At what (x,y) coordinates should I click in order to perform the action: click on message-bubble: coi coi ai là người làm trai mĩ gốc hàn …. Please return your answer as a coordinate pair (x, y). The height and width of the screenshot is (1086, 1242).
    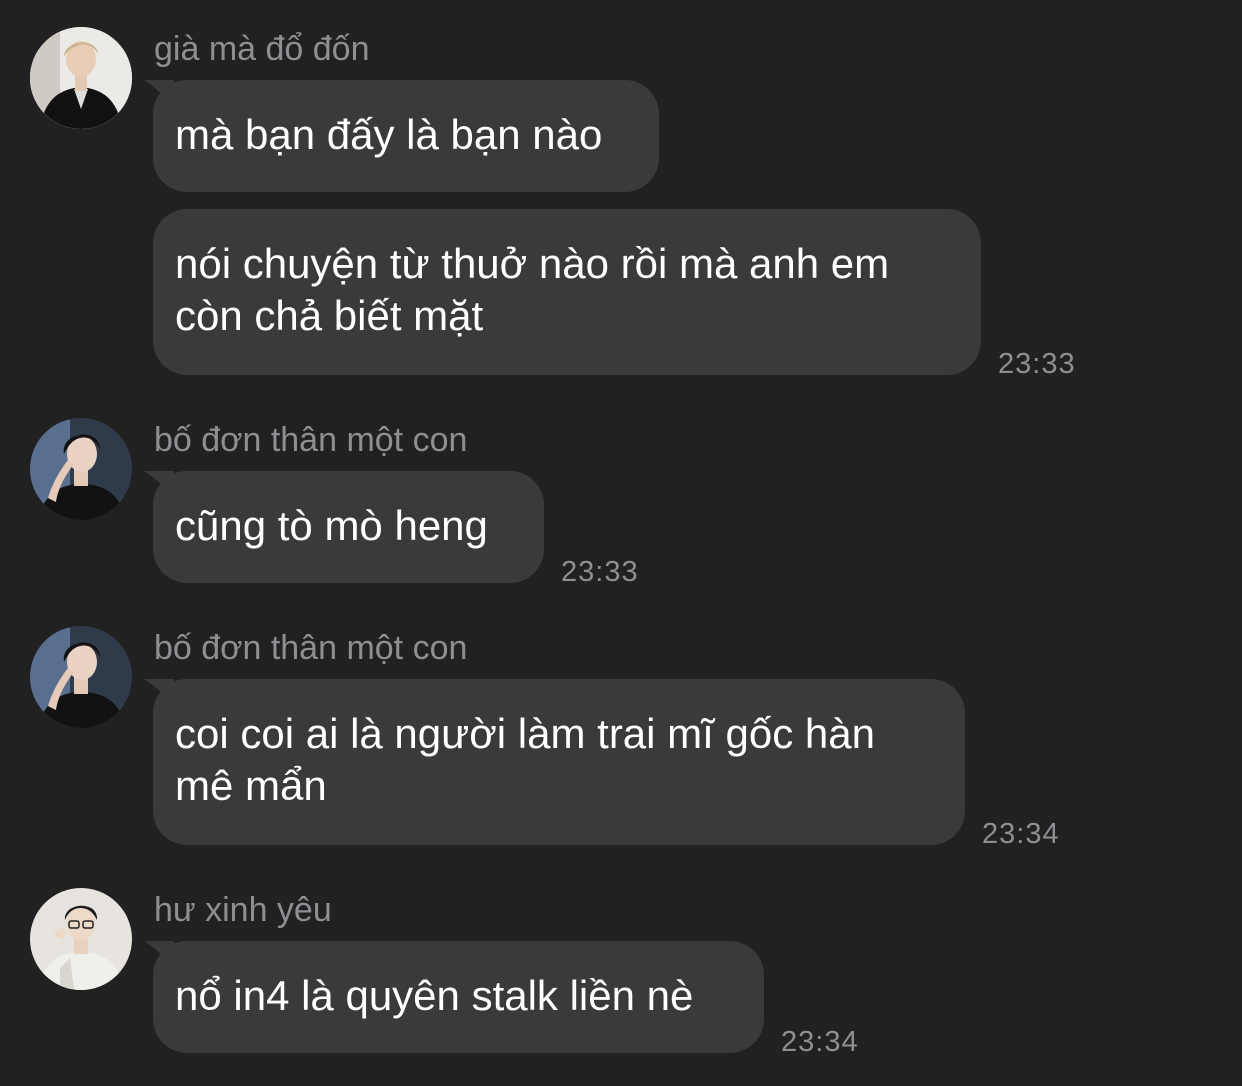
    Looking at the image, I should click on (554, 762).